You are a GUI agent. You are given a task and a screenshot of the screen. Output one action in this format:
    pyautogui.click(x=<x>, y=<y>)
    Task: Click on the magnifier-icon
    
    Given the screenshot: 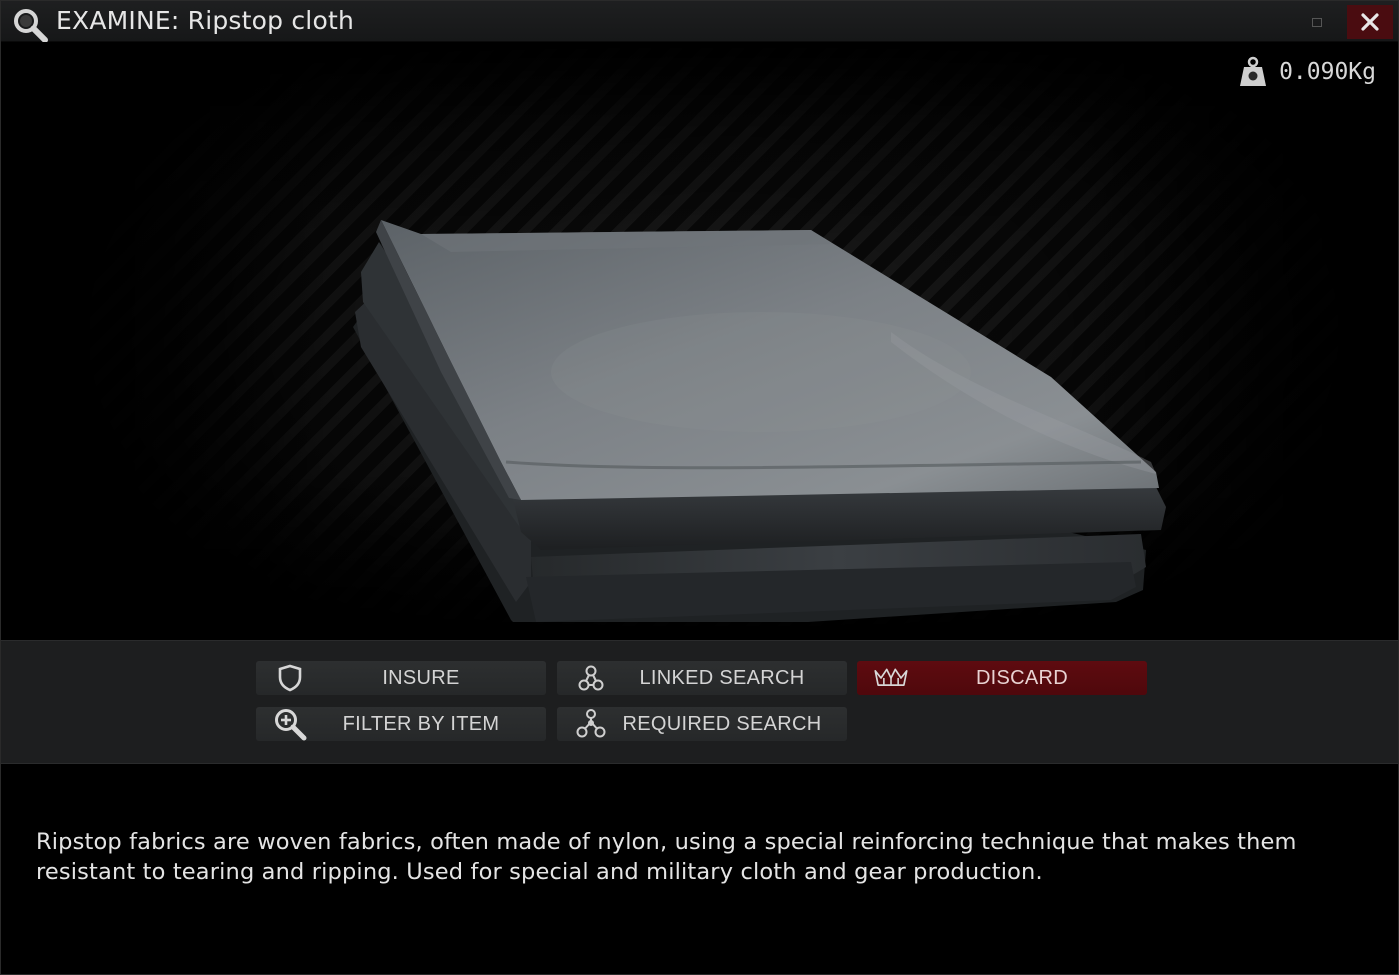 What is the action you would take?
    pyautogui.click(x=31, y=26)
    